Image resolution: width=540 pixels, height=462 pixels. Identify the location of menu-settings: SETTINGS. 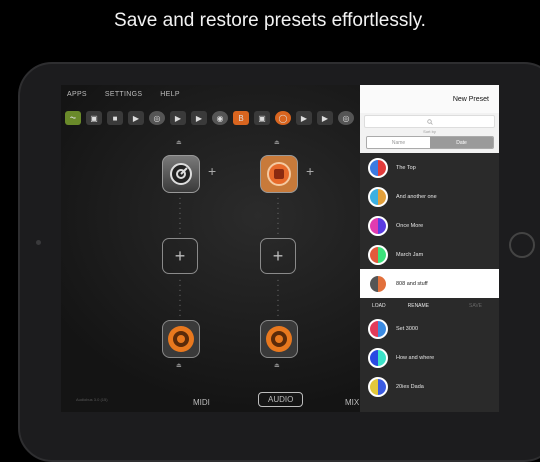
(123, 94).